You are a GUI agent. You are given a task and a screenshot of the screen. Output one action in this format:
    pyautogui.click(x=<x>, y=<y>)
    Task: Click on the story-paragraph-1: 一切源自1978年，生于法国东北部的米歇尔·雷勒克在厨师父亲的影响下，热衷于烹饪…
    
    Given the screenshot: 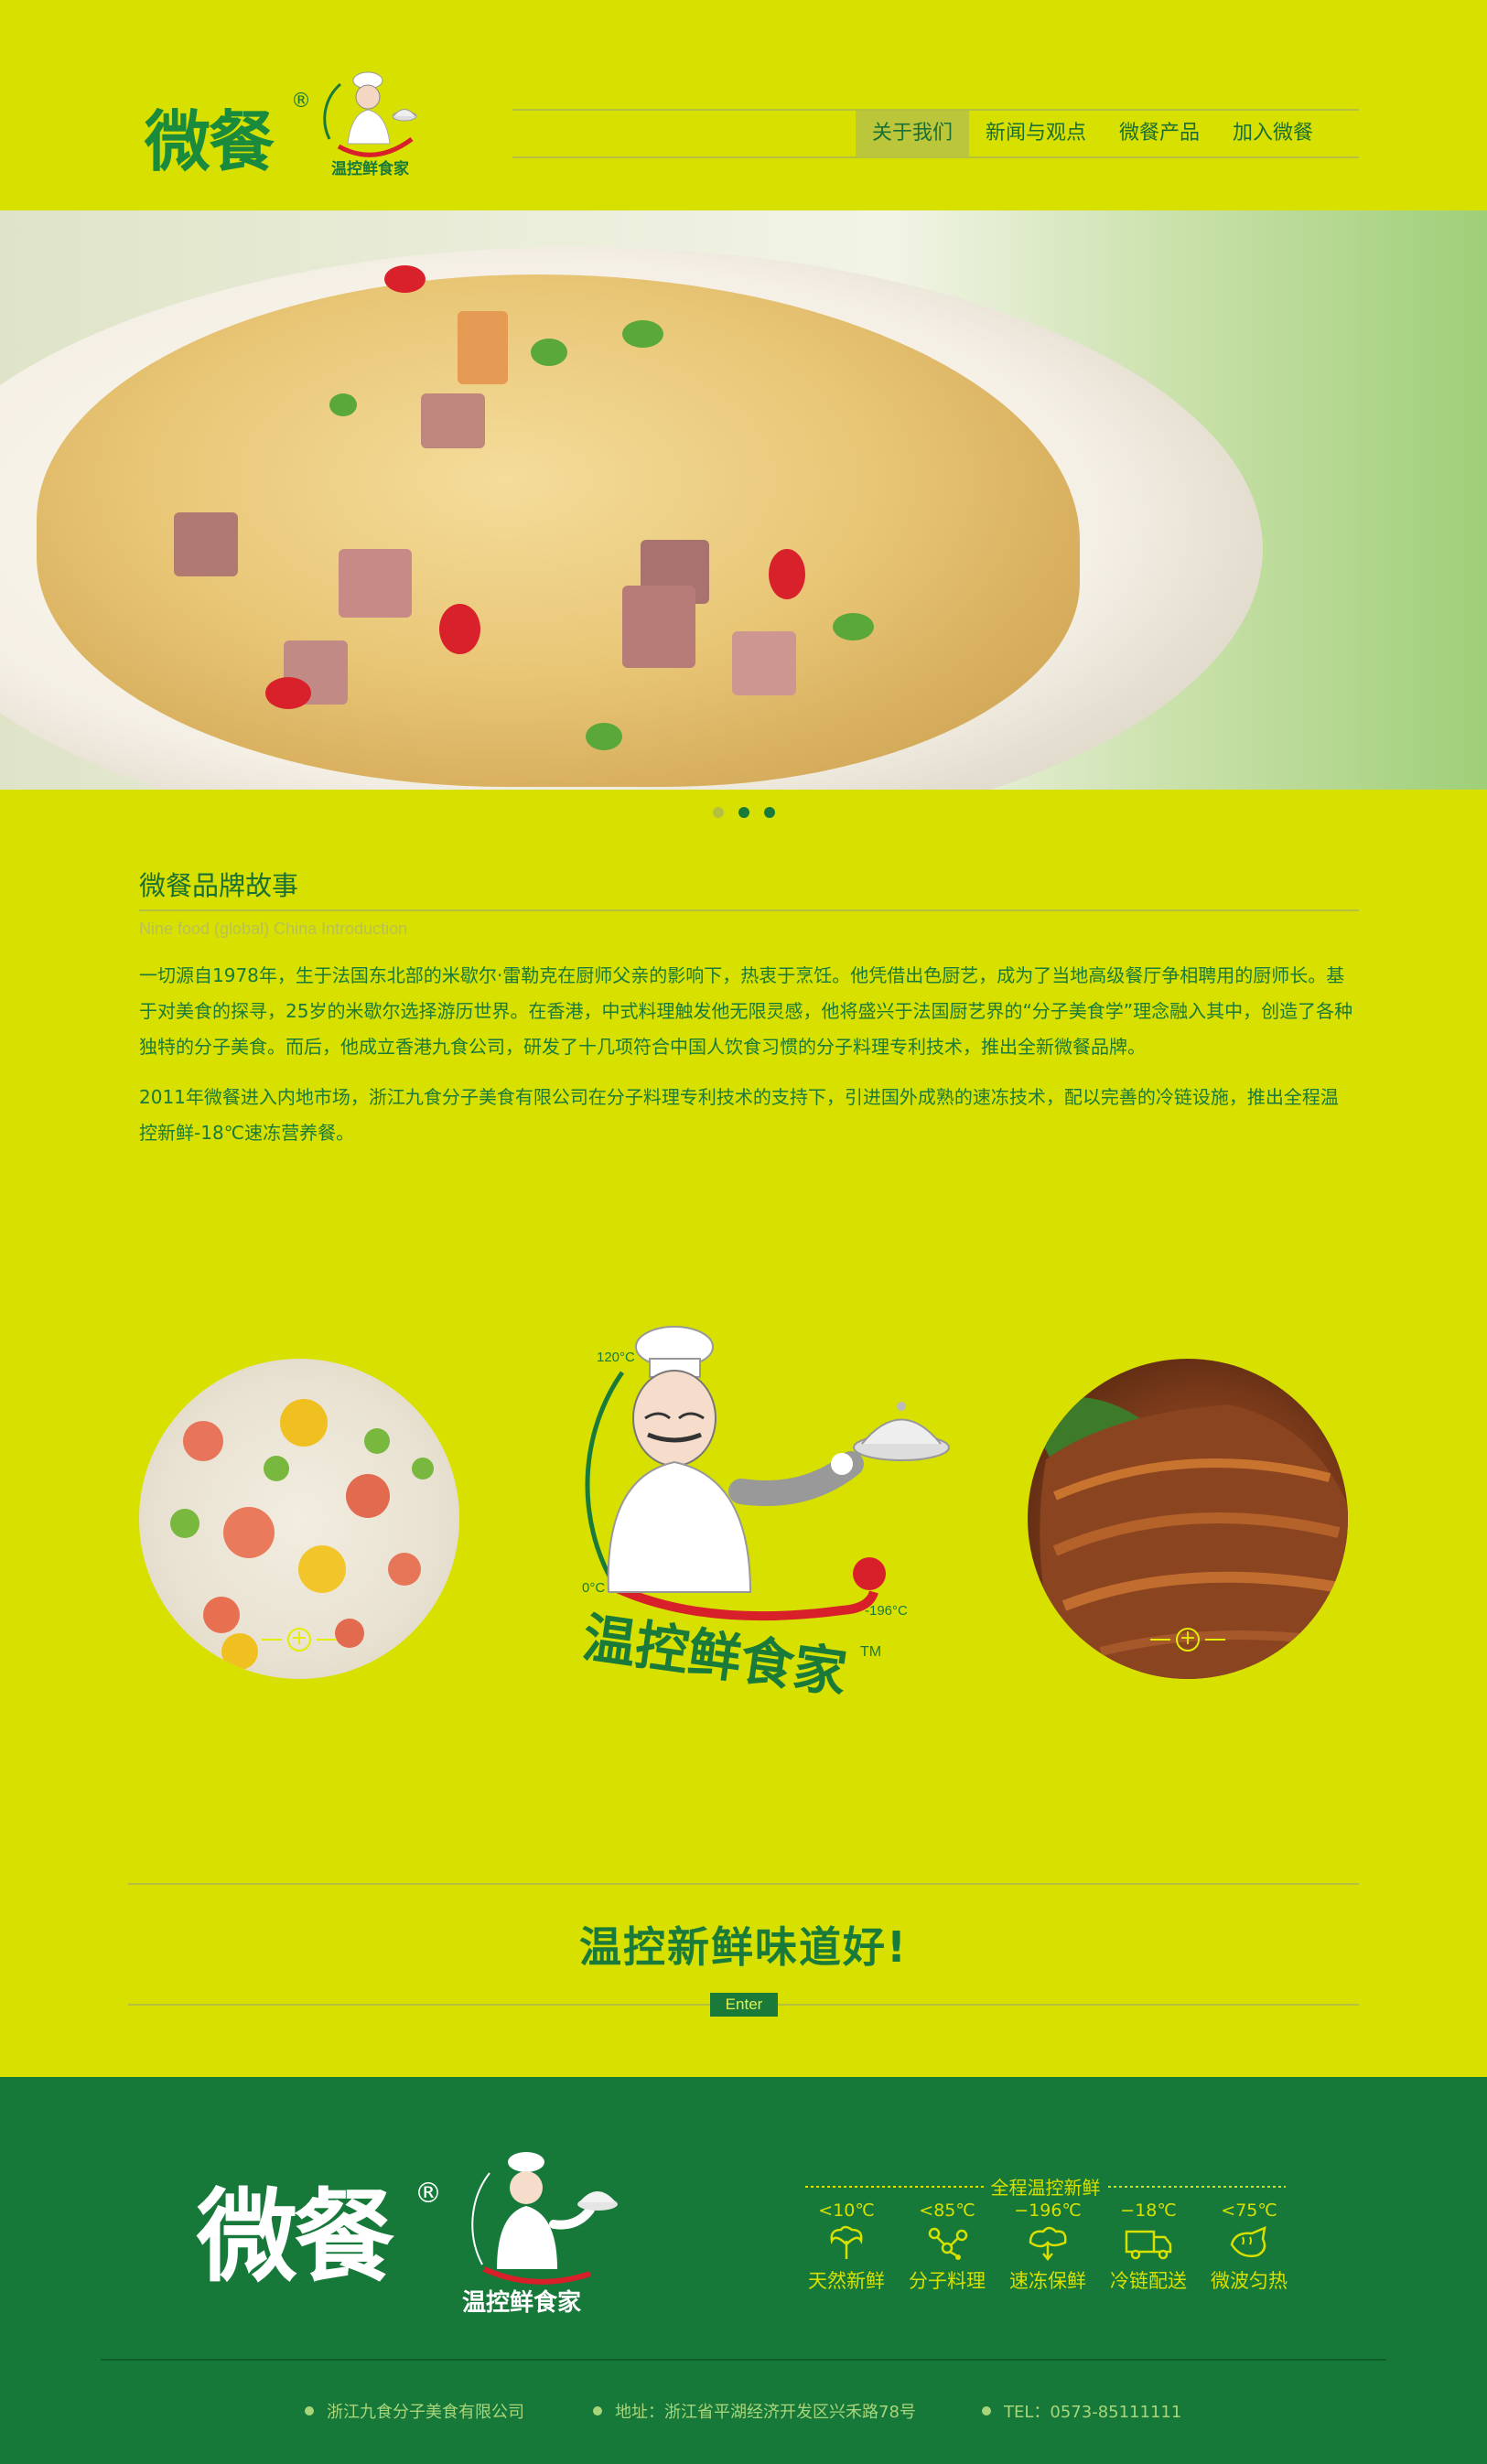 What is the action you would take?
    pyautogui.click(x=746, y=1011)
    